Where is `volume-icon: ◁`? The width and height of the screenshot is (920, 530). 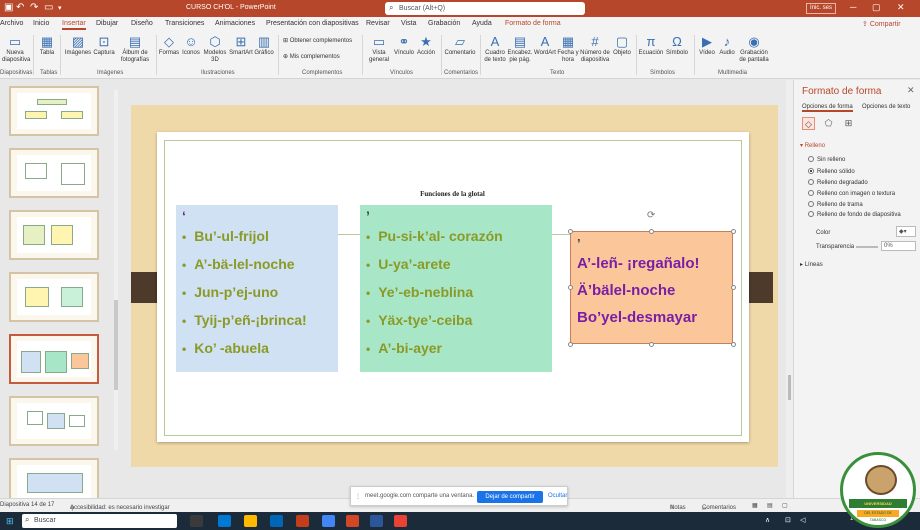 volume-icon: ◁ is located at coordinates (802, 520).